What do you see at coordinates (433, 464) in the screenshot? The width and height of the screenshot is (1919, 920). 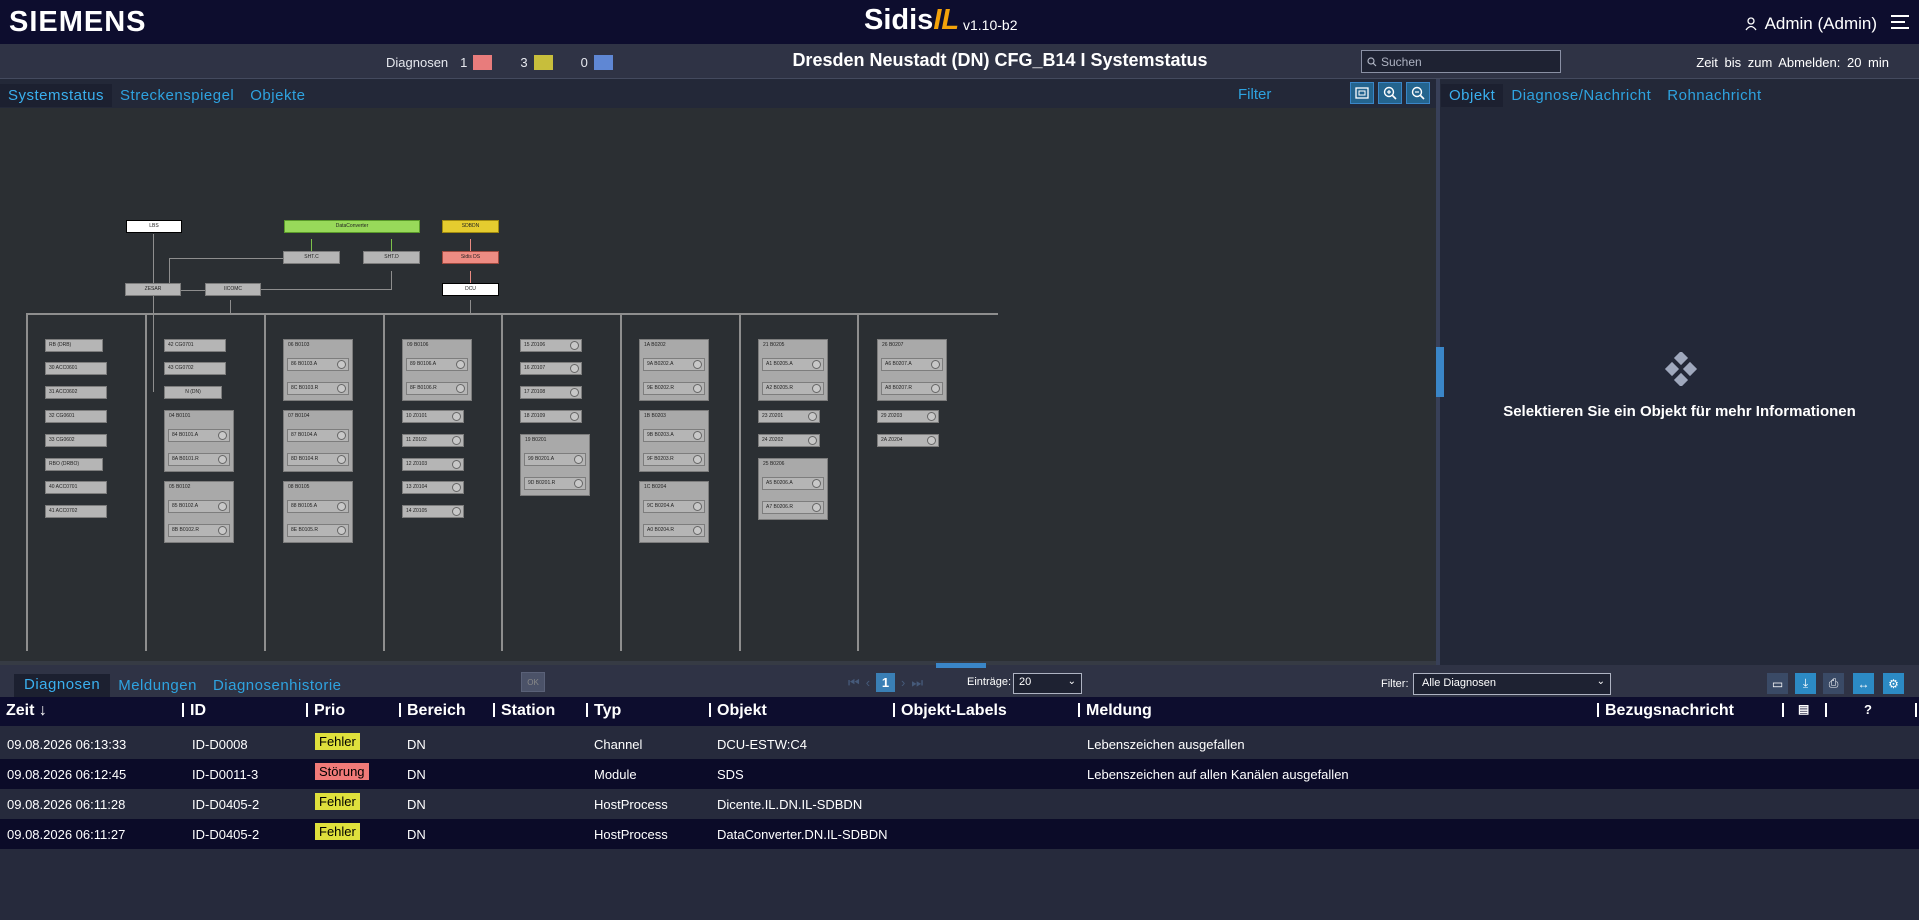 I see `node-z0103: 12 Z0103` at bounding box center [433, 464].